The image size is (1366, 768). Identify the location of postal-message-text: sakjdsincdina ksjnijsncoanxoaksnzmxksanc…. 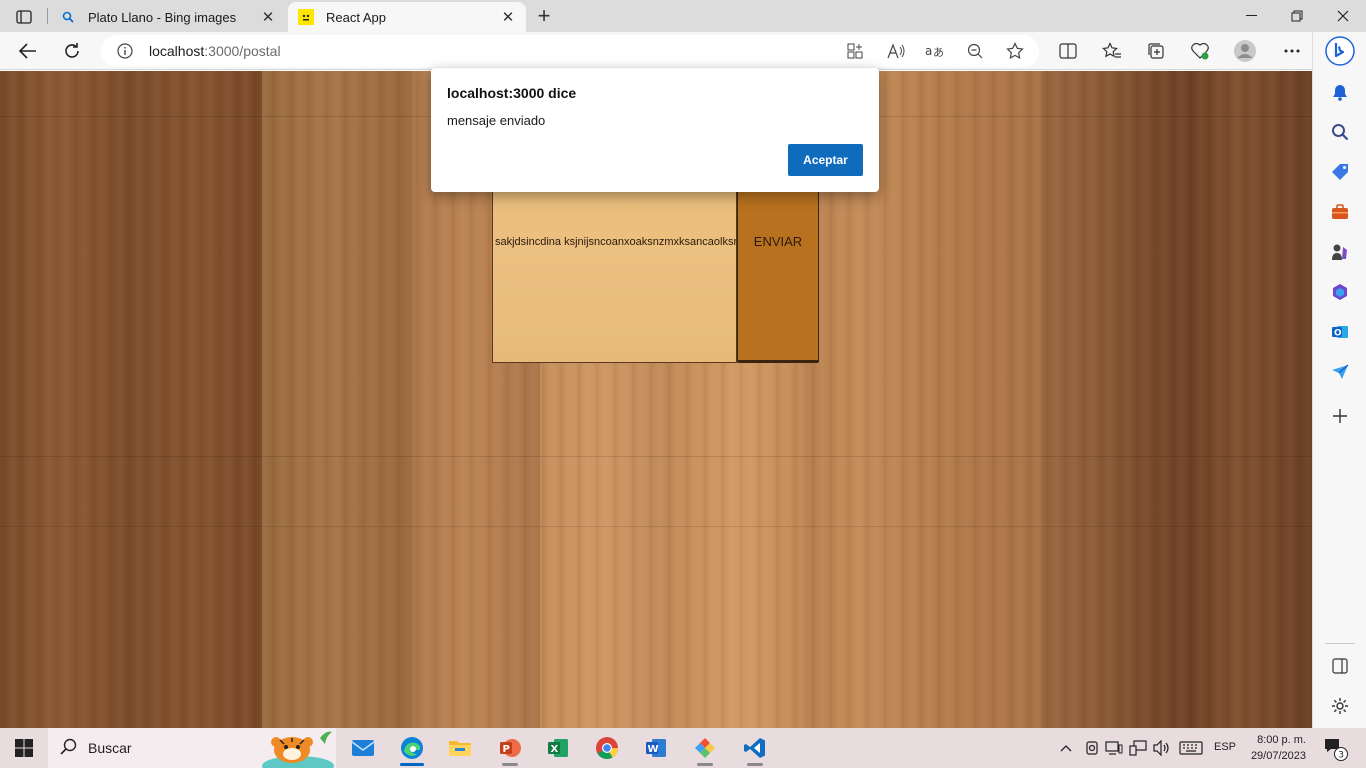
(616, 242).